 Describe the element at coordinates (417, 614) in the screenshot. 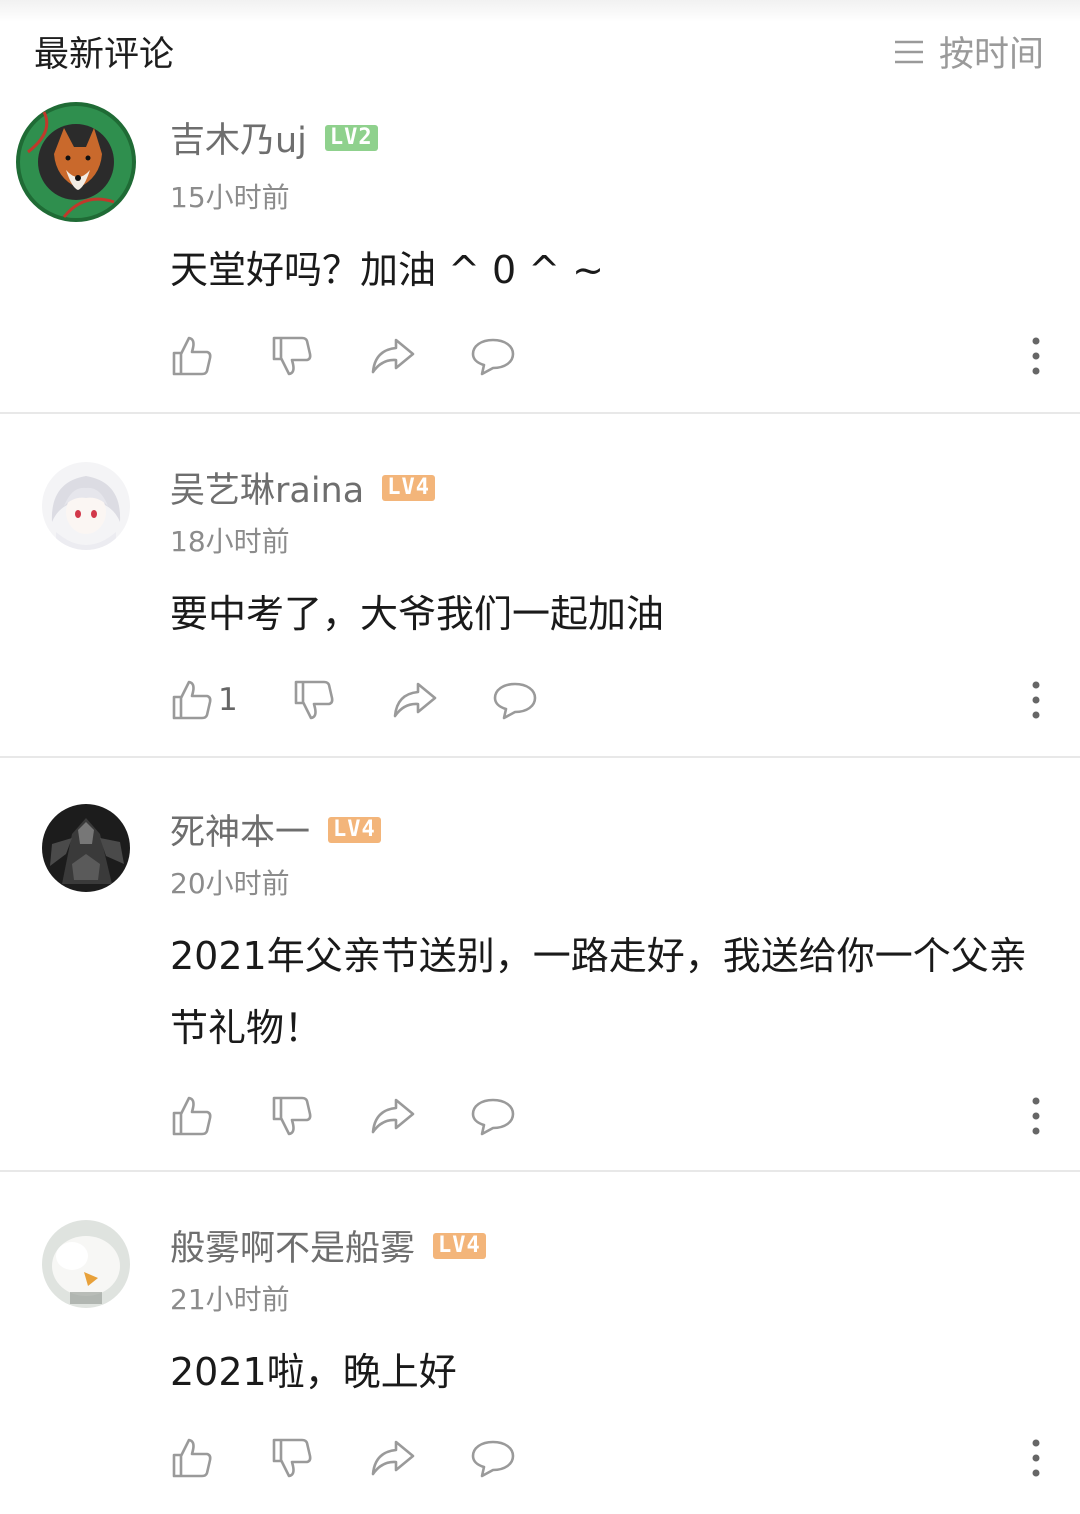

I see `comment-text: 要中考了，大爷我们一起加油` at that location.